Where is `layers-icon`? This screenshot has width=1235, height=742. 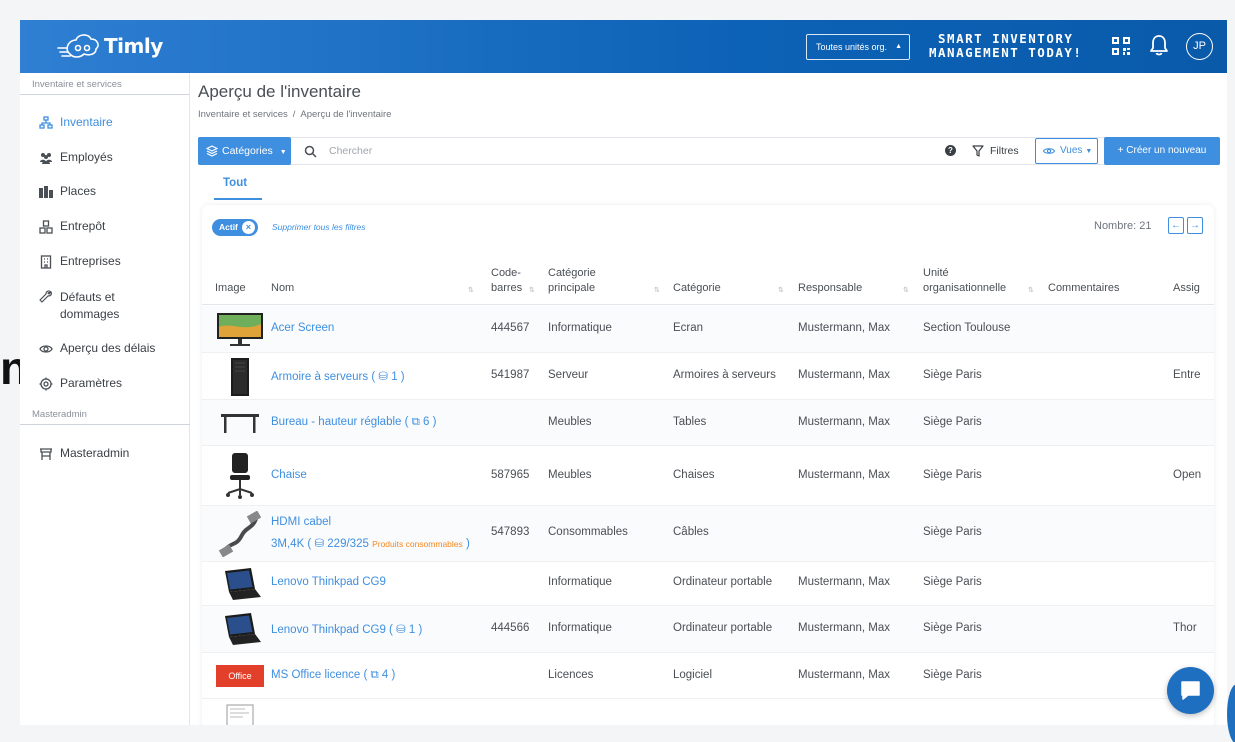 layers-icon is located at coordinates (212, 151).